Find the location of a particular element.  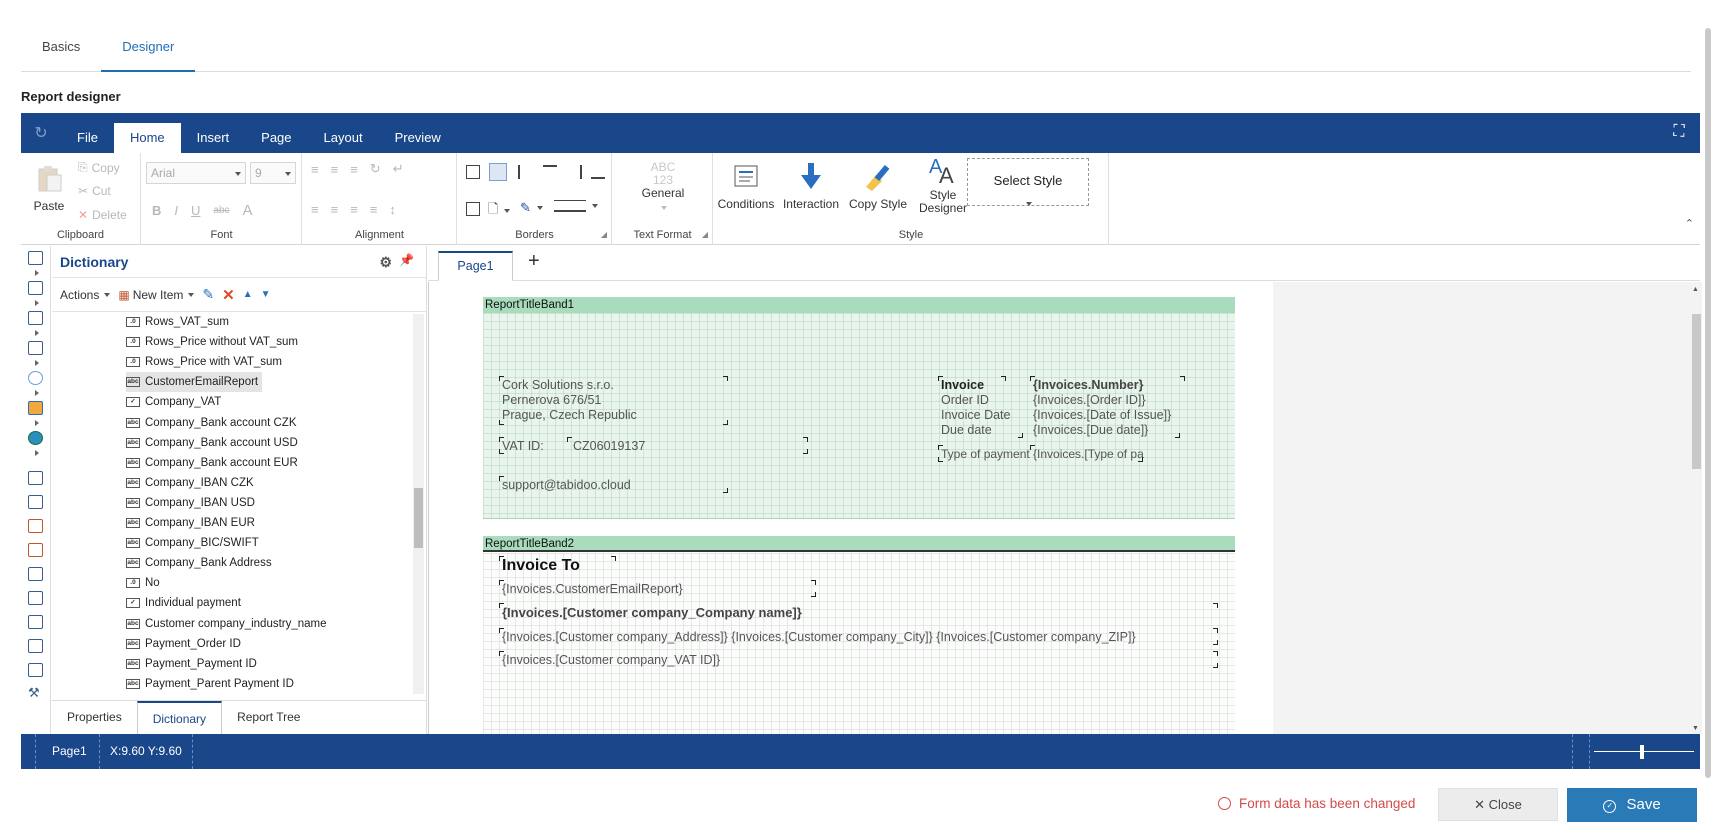

customer-vat-id-field: {Invoices.[Customer company_VAT ID]} is located at coordinates (609, 660).